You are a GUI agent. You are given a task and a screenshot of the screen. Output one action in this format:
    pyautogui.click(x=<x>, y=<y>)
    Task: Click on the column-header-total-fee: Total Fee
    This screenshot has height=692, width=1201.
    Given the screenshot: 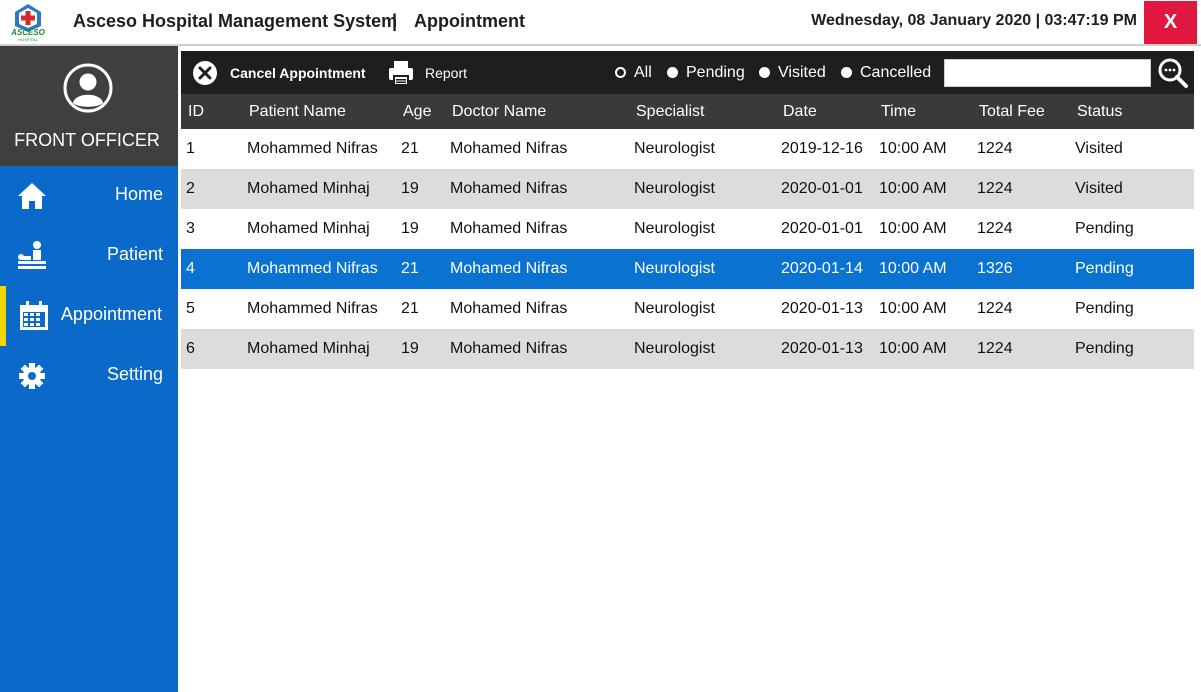 What is the action you would take?
    pyautogui.click(x=1012, y=112)
    